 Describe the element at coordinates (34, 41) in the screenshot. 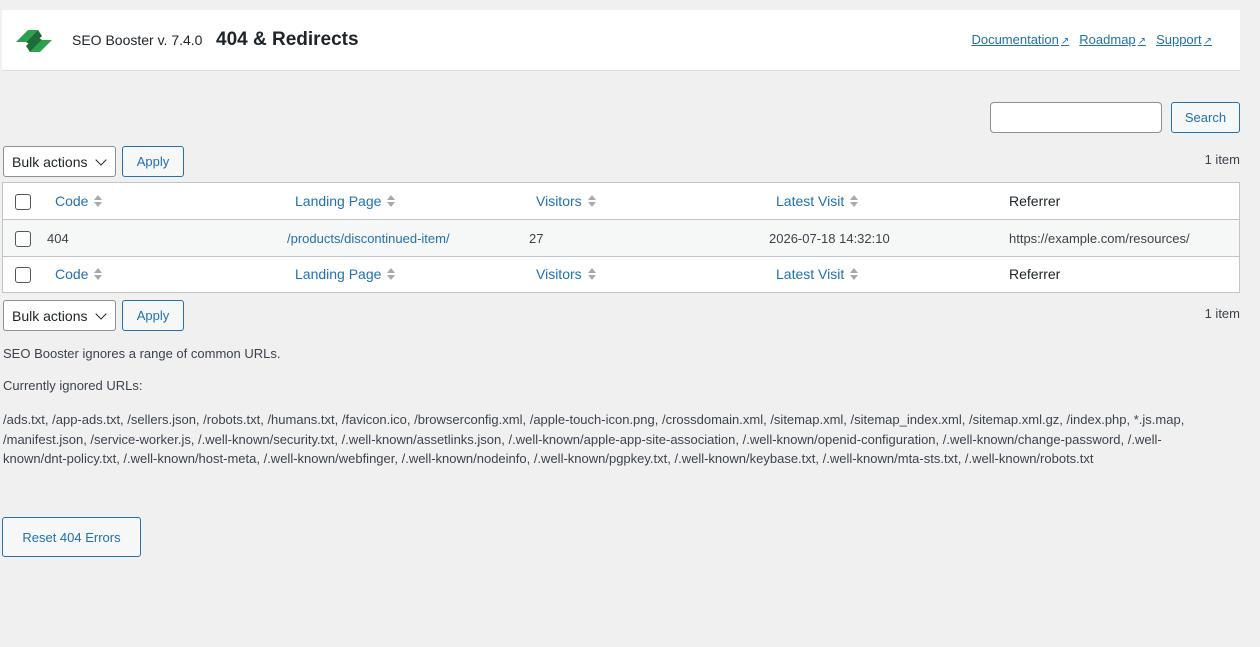

I see `seo-booster-logo-icon` at that location.